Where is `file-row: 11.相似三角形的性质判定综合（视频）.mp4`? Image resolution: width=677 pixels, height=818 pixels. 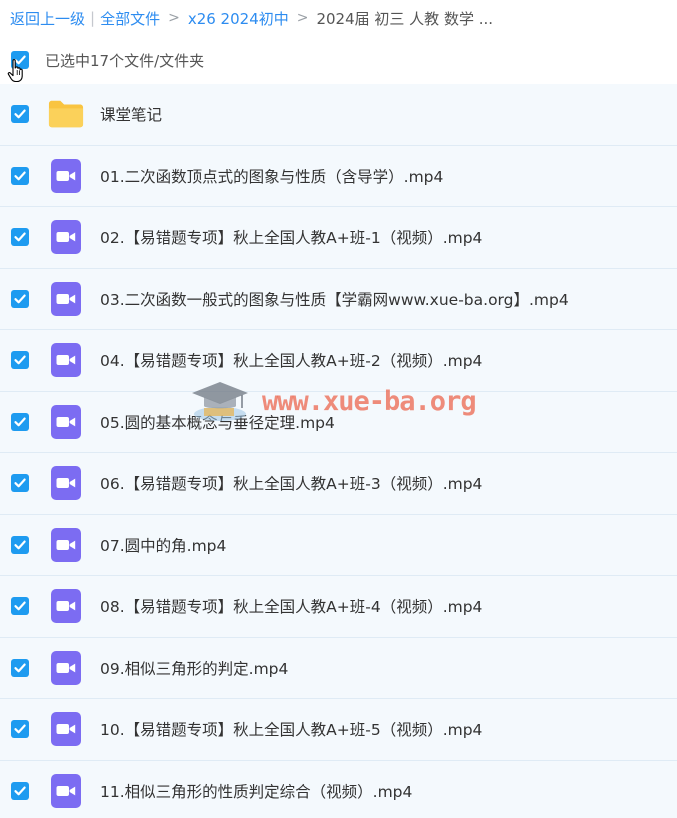
file-row: 11.相似三角形的性质判定综合（视频）.mp4 is located at coordinates (338, 789).